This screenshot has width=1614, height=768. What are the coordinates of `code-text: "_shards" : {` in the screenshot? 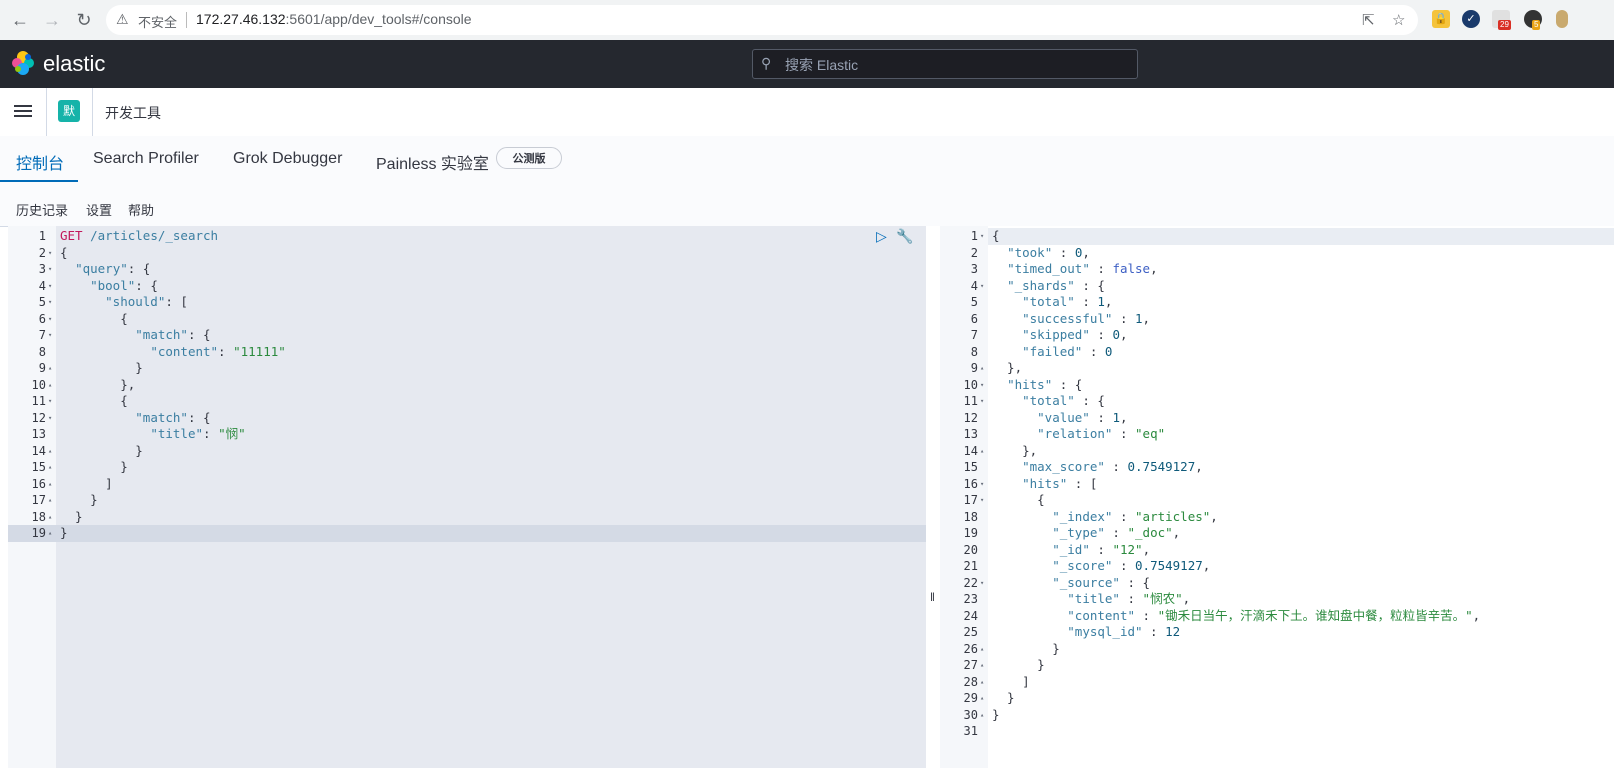 It's located at (1056, 285).